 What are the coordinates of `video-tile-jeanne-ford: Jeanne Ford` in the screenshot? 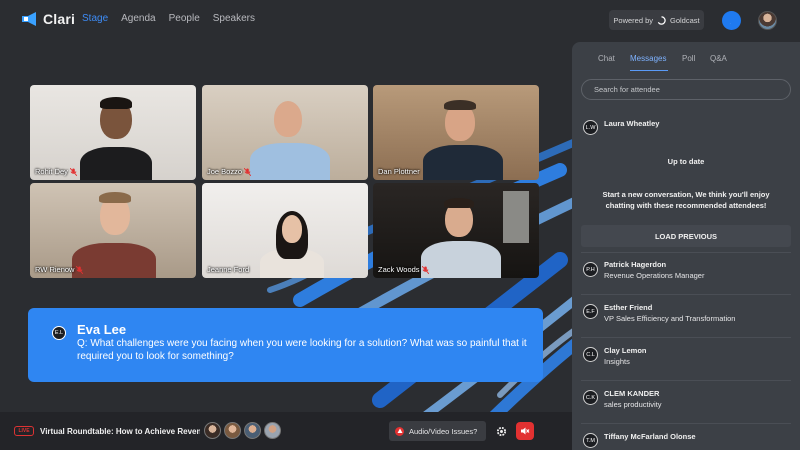 It's located at (285, 230).